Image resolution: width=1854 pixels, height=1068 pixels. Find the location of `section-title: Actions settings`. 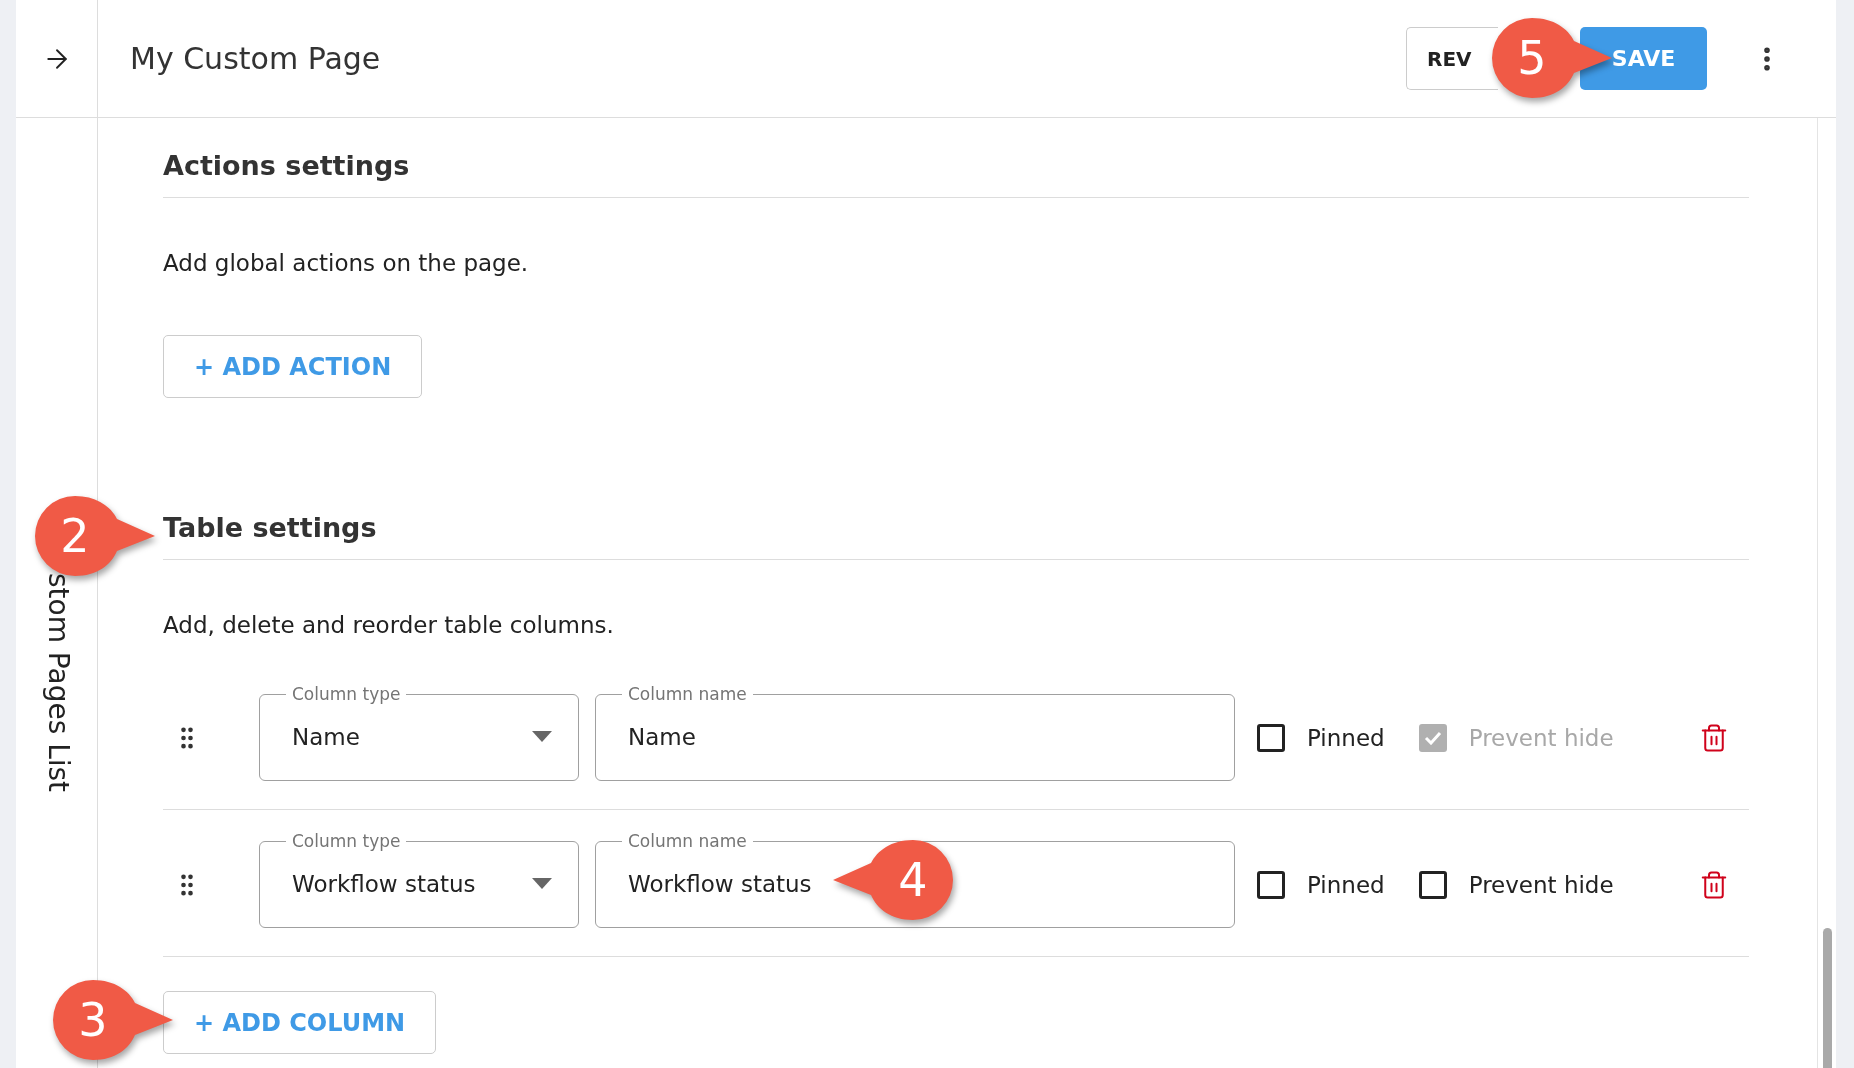

section-title: Actions settings is located at coordinates (956, 173).